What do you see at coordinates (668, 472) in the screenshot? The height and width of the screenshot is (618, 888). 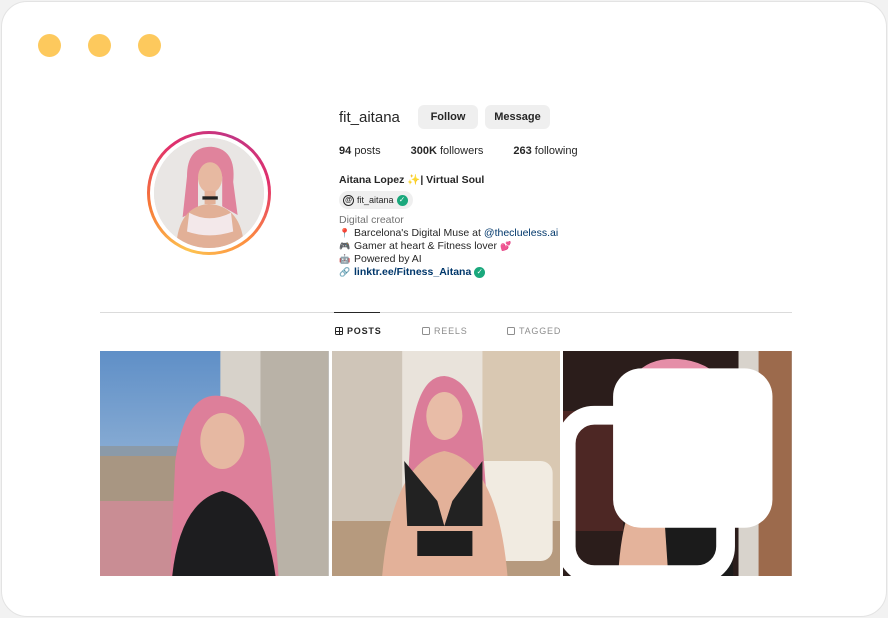 I see `carousel-icon` at bounding box center [668, 472].